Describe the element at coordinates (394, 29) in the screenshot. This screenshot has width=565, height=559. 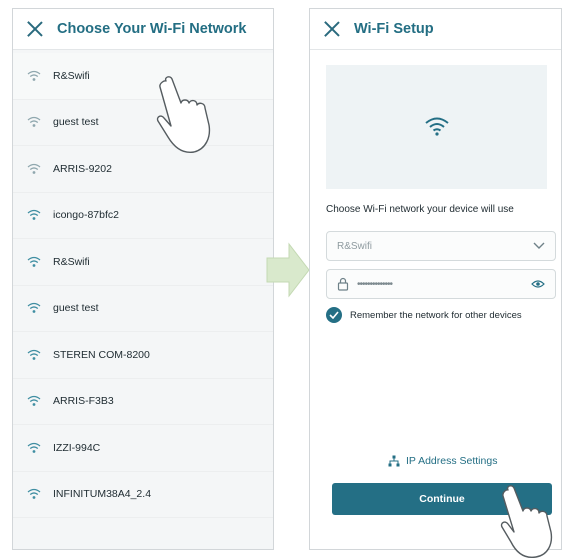
I see `page-title: Wi-Fi Setup` at that location.